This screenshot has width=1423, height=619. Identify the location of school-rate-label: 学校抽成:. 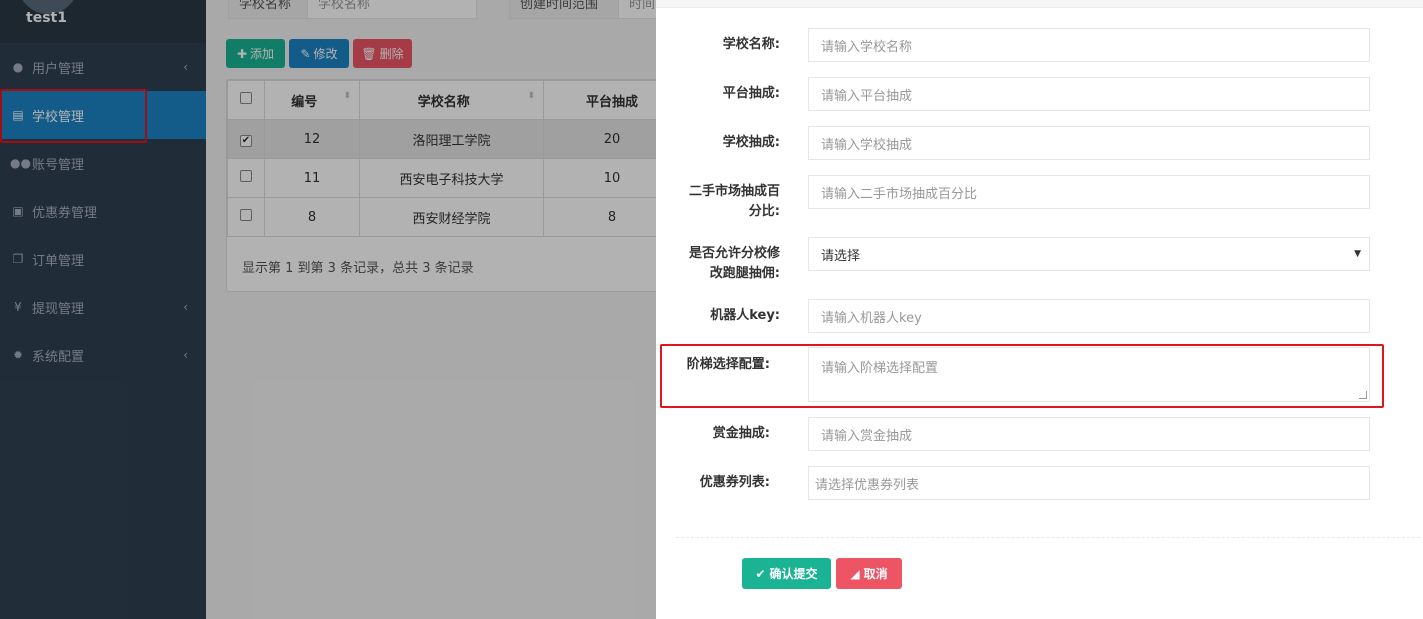
(751, 142).